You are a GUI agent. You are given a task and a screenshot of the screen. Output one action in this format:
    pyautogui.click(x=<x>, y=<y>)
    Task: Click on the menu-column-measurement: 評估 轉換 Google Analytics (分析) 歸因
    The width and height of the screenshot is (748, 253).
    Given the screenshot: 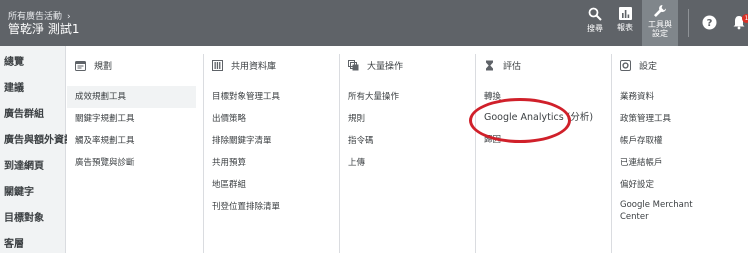 What is the action you would take?
    pyautogui.click(x=542, y=153)
    